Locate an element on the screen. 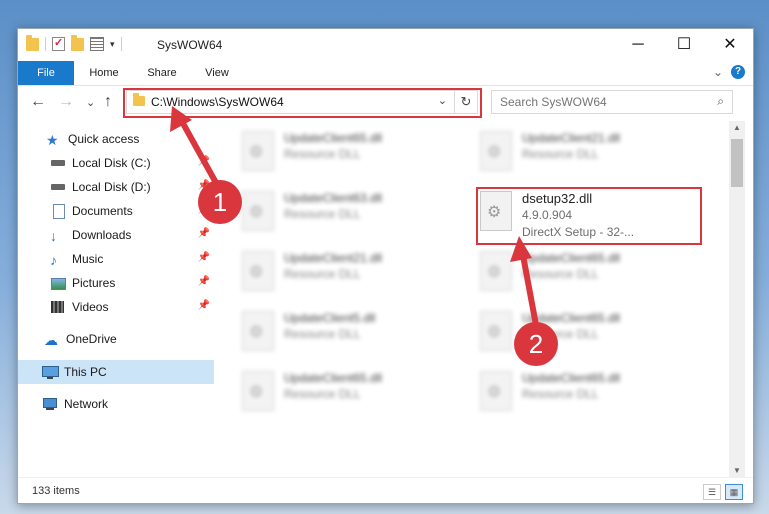  scroll-thumb is located at coordinates (737, 163).